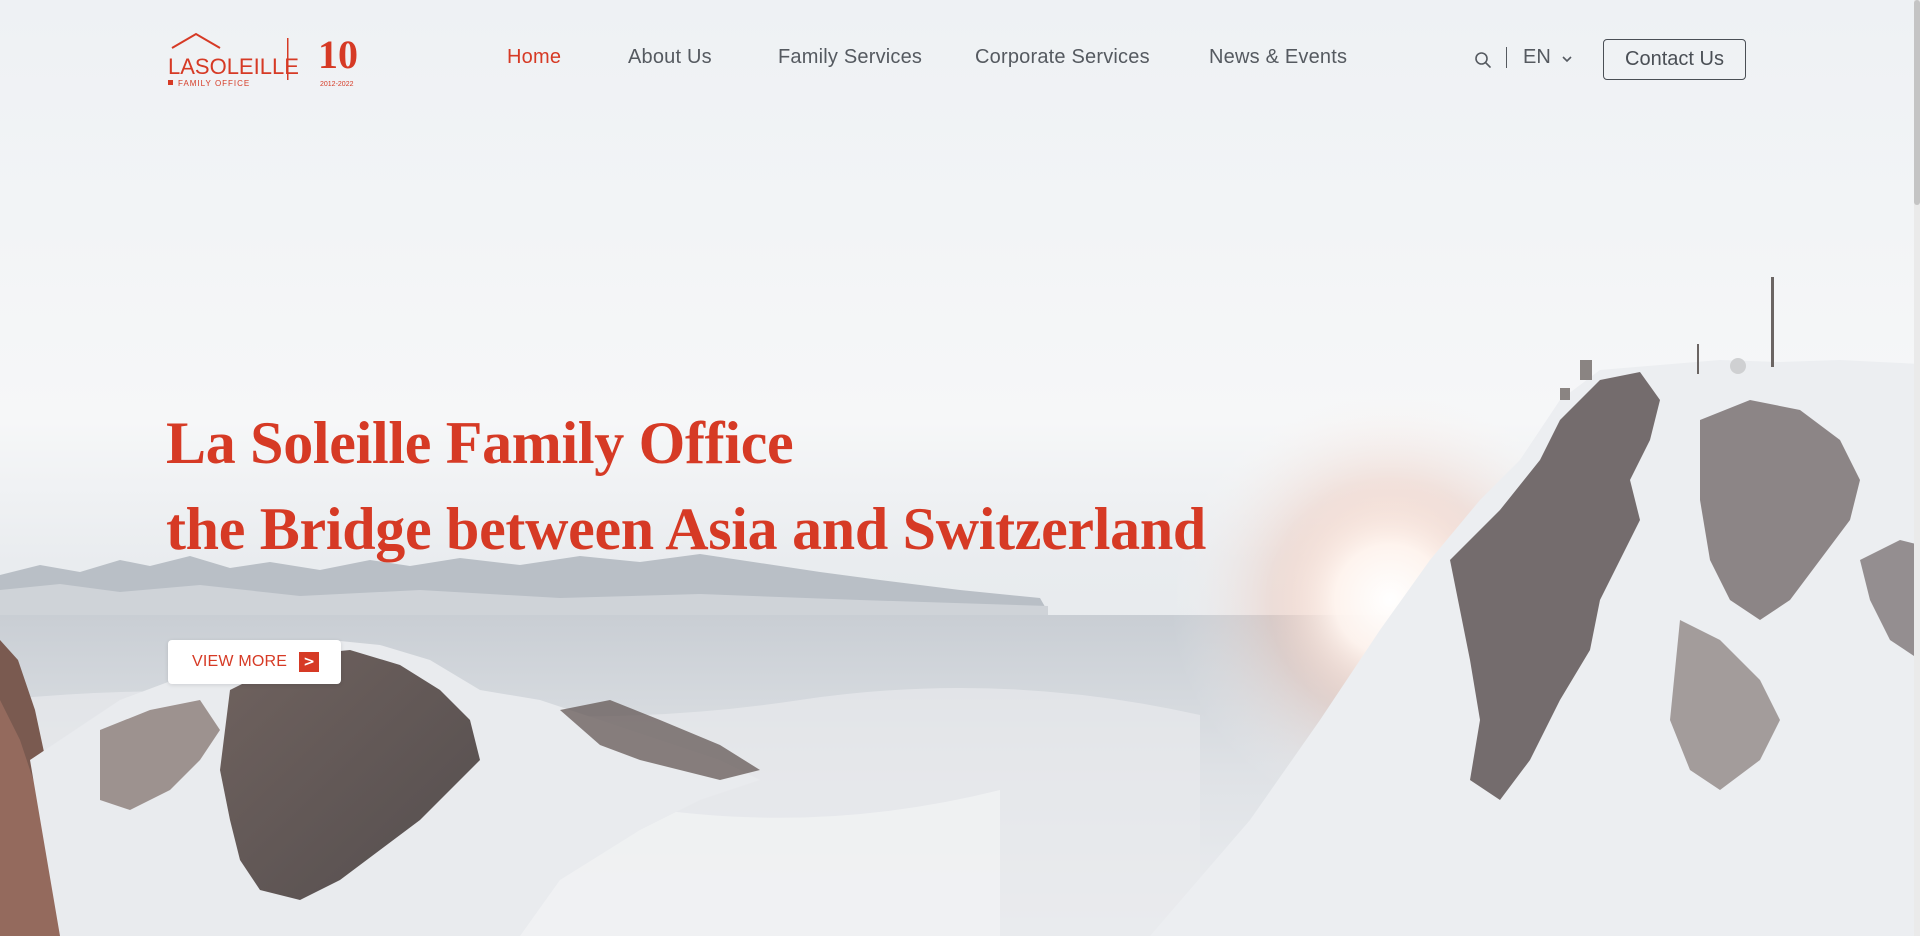 This screenshot has width=1920, height=936. What do you see at coordinates (1917, 102) in the screenshot?
I see `scrollbar-thumb` at bounding box center [1917, 102].